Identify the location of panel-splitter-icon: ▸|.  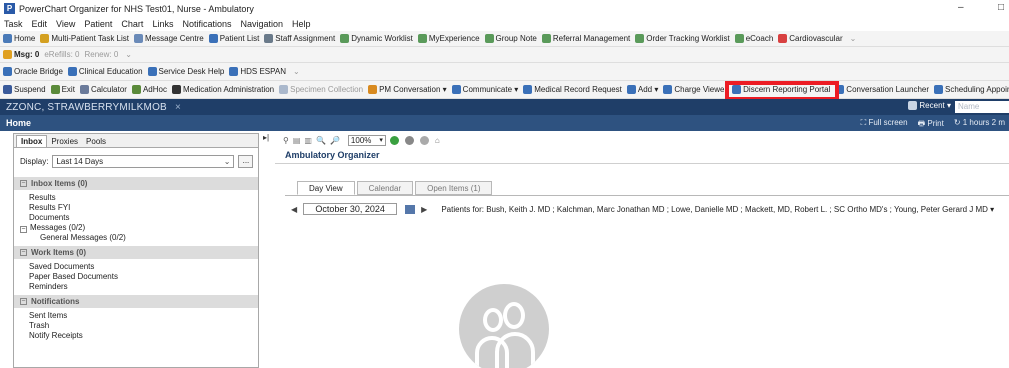
(266, 137).